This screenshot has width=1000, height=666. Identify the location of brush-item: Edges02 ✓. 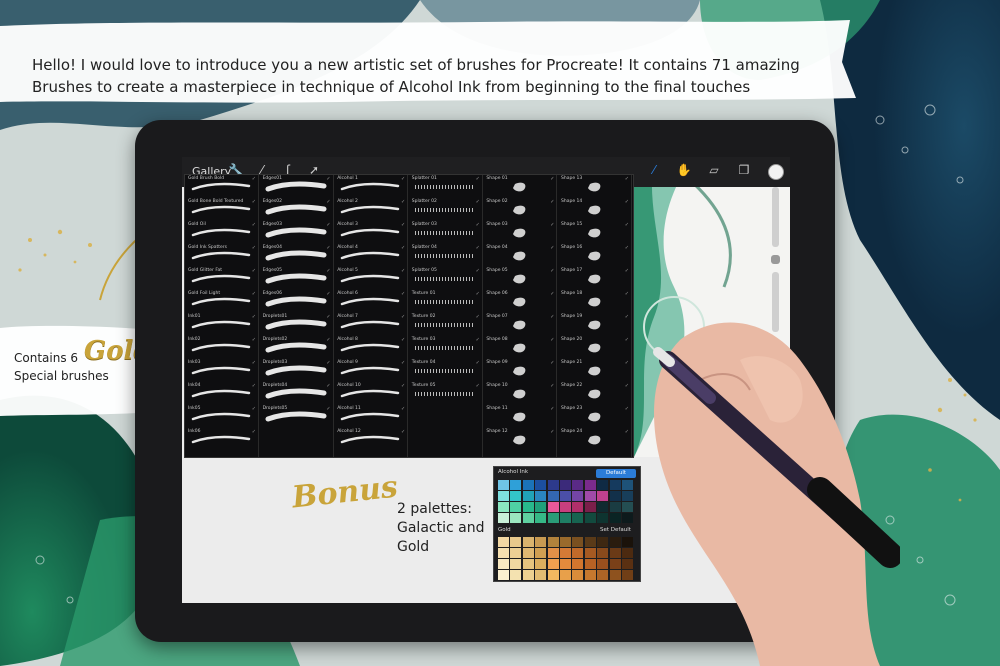
(296, 208).